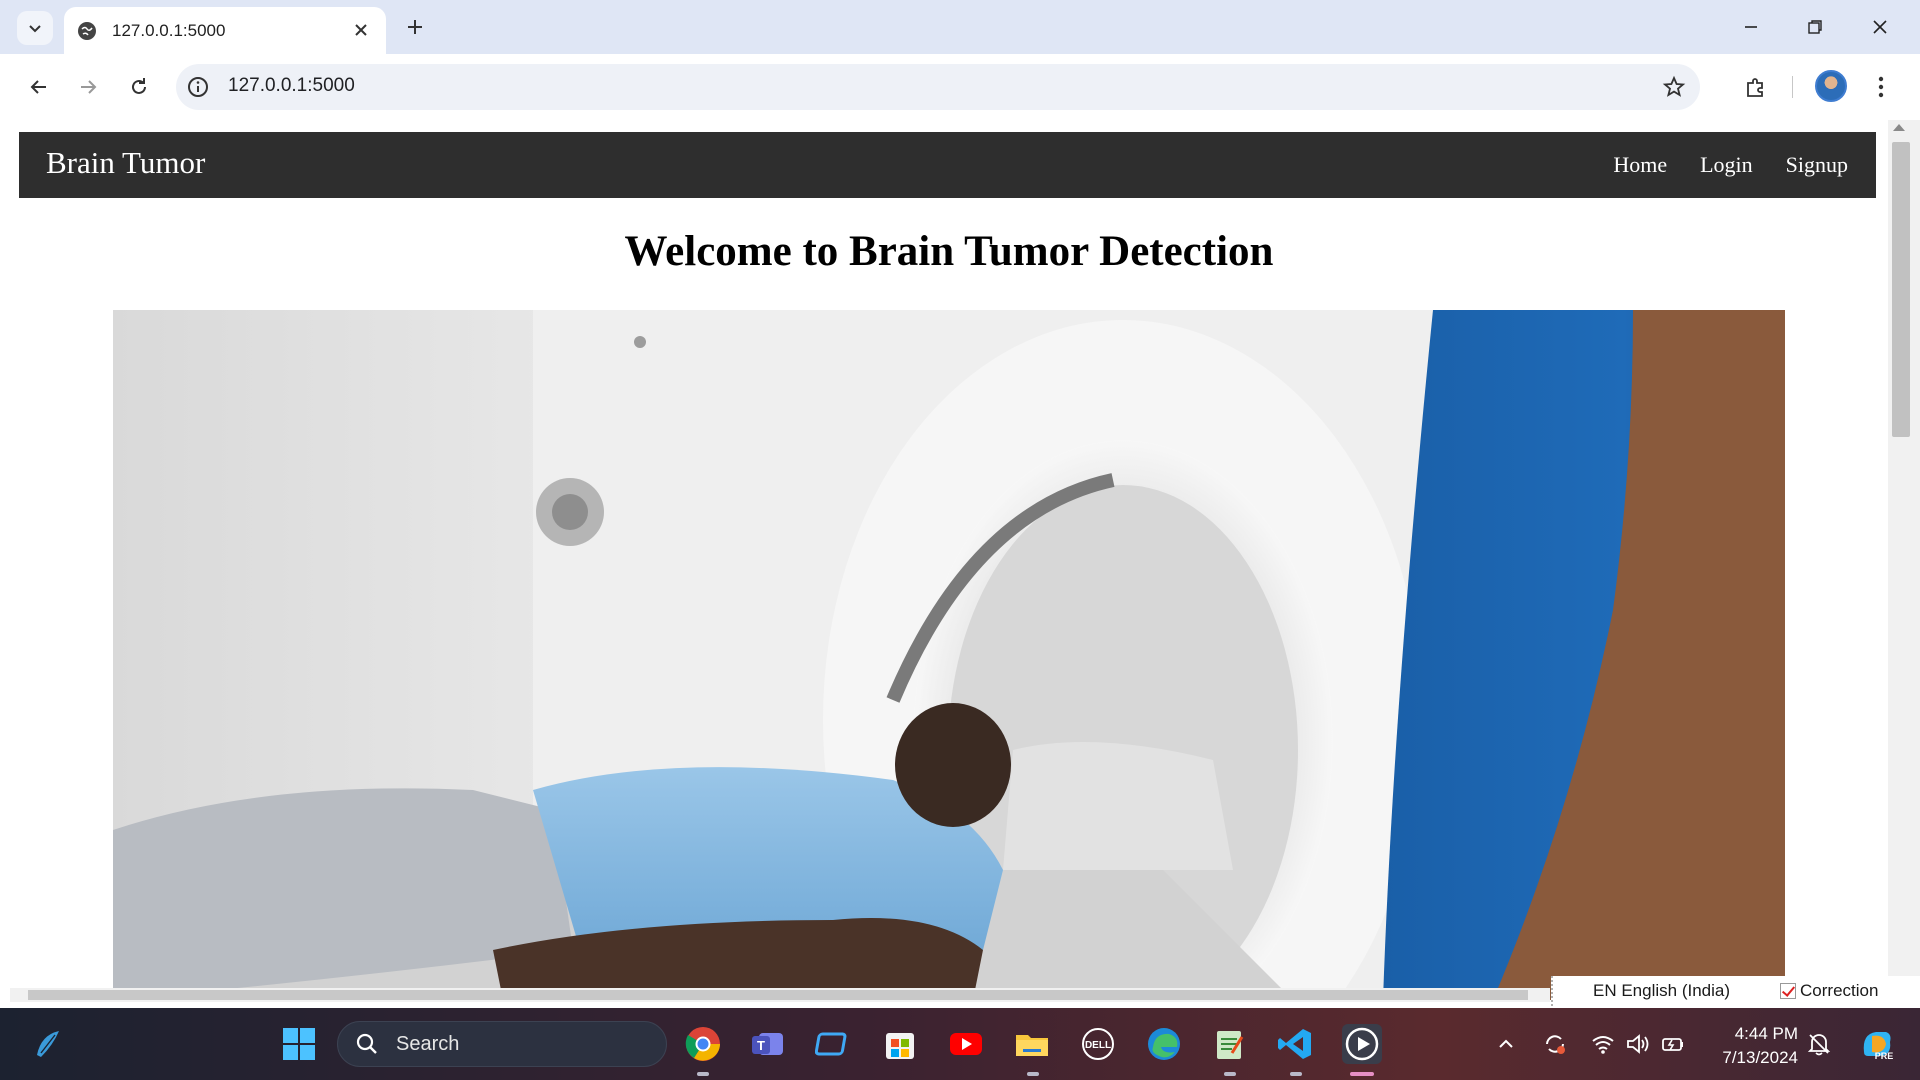  I want to click on site-navbar: Brain Tumor Home Login Signup, so click(947, 165).